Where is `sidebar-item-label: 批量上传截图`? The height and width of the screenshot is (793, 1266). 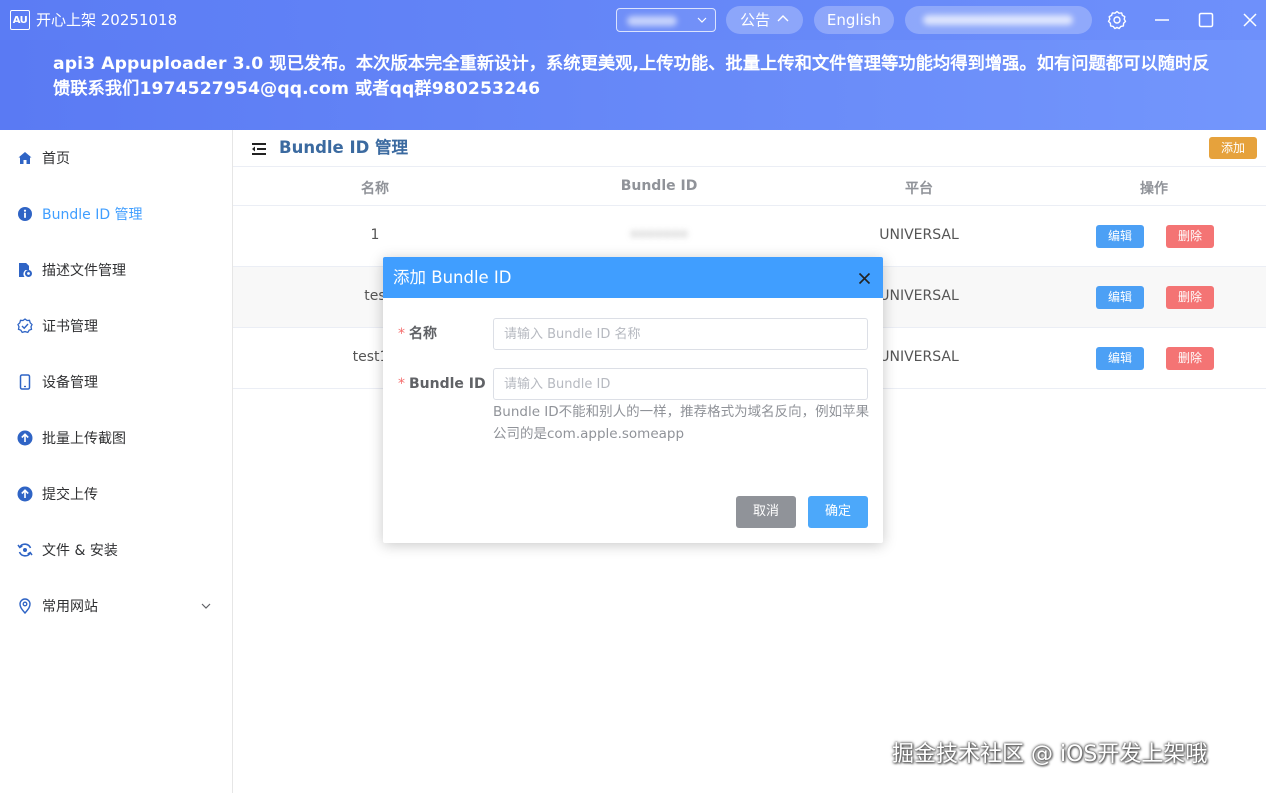
sidebar-item-label: 批量上传截图 is located at coordinates (84, 439).